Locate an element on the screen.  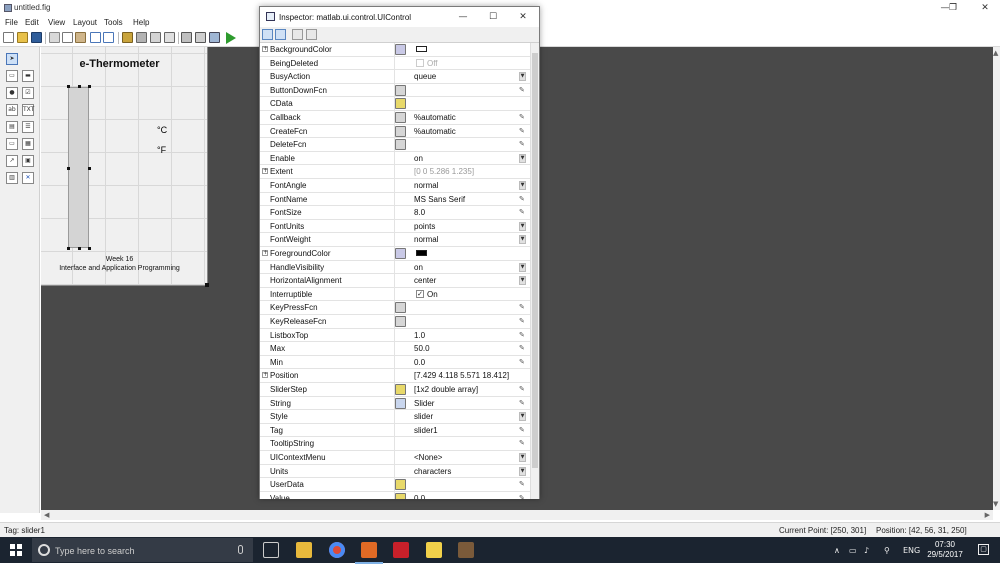
property-row-userdata: UserData ✎ is located at coordinates (395, 485).